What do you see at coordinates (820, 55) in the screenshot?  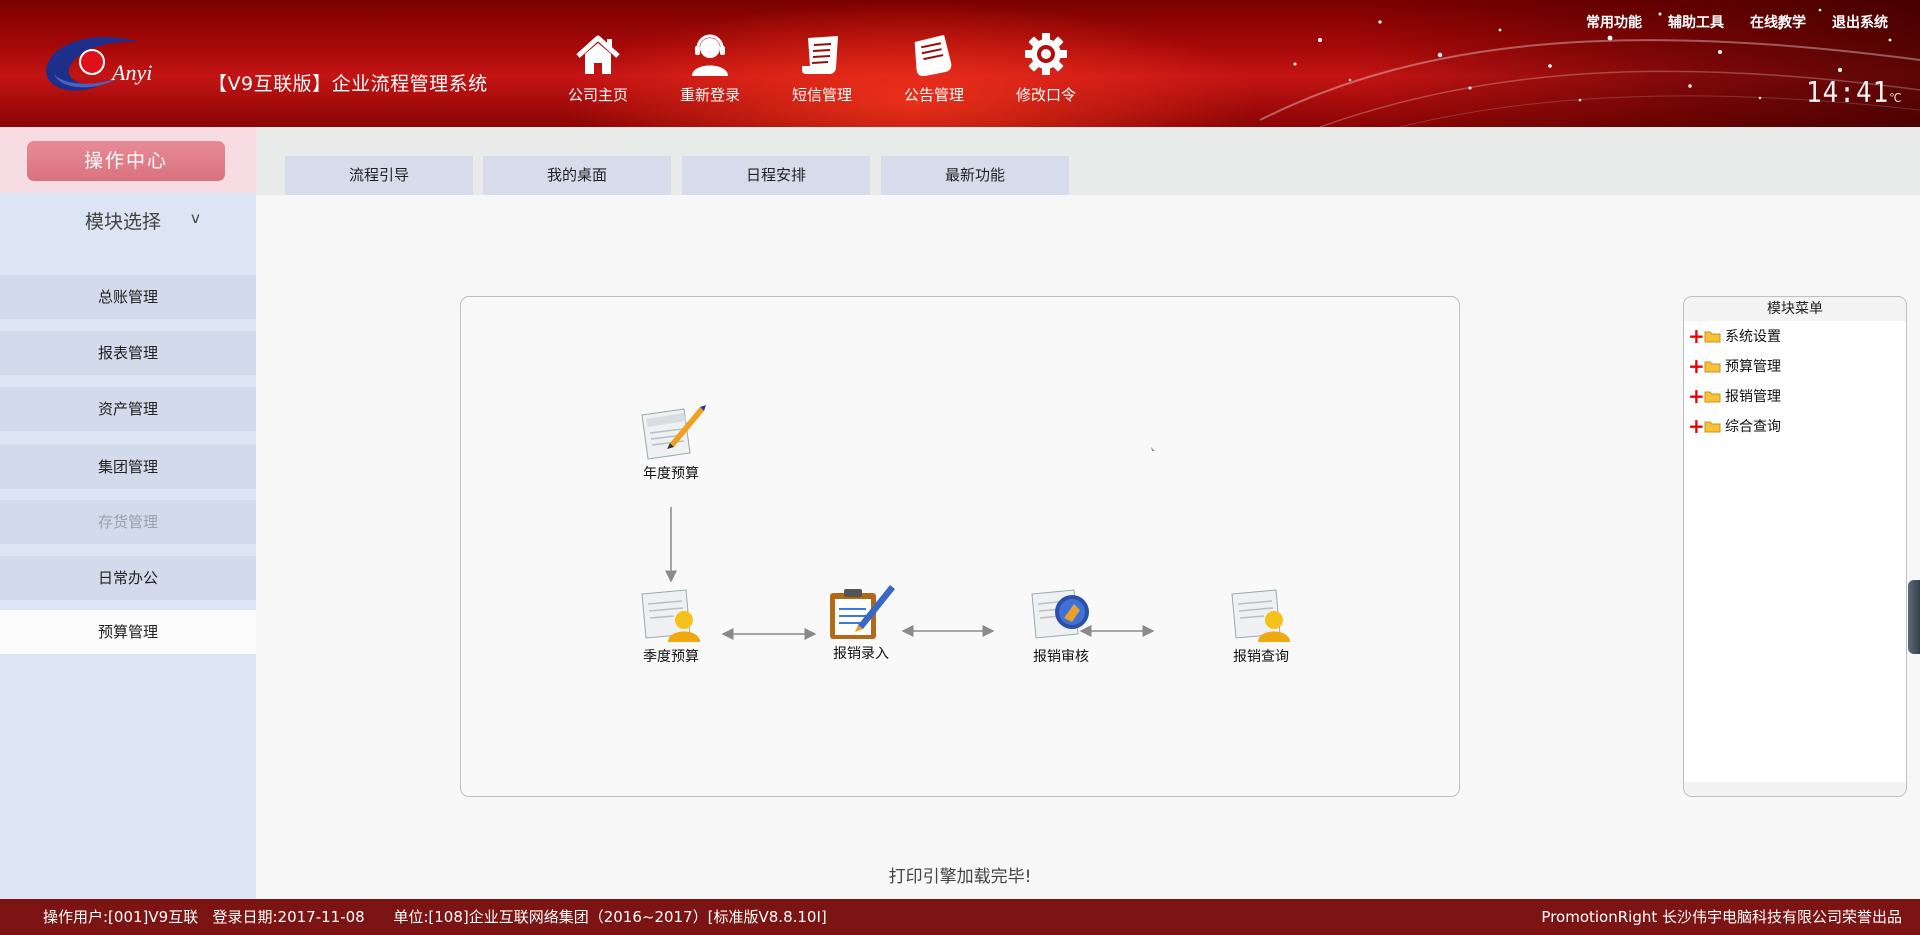 I see `message-scroll-icon` at bounding box center [820, 55].